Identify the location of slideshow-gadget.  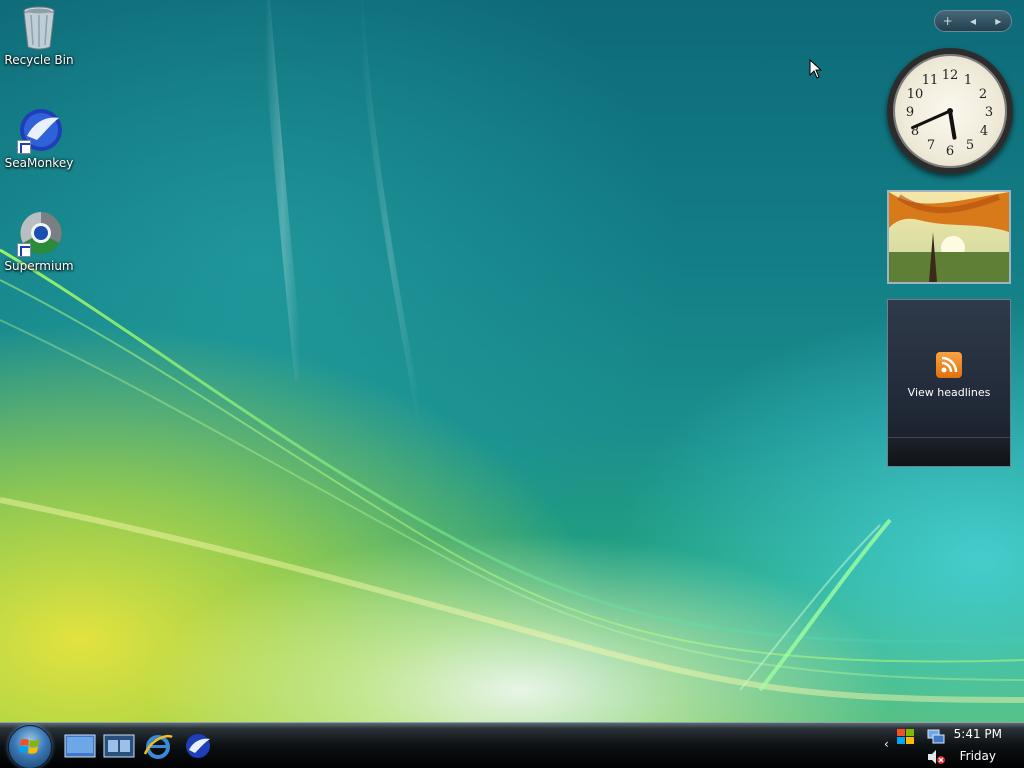
(949, 237).